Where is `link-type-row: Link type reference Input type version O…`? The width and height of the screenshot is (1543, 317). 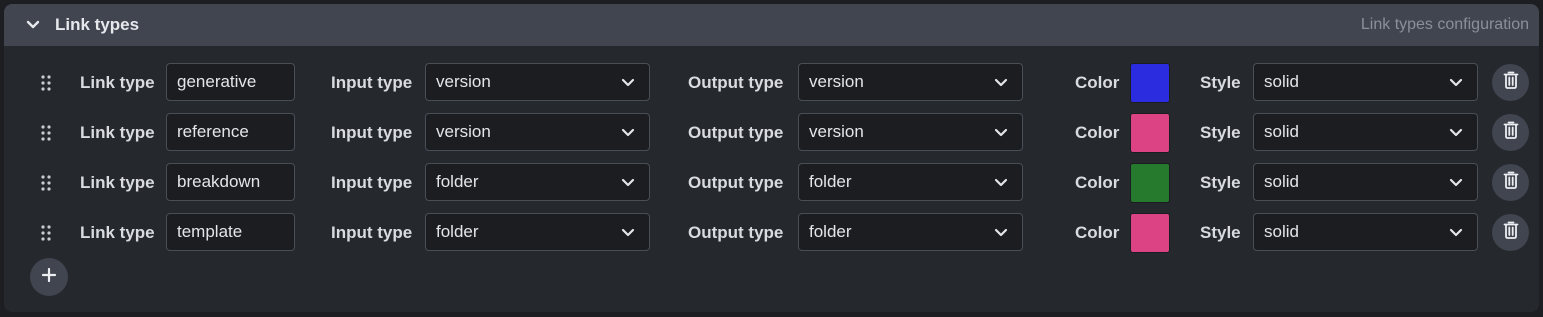
link-type-row: Link type reference Input type version O… is located at coordinates (771, 133).